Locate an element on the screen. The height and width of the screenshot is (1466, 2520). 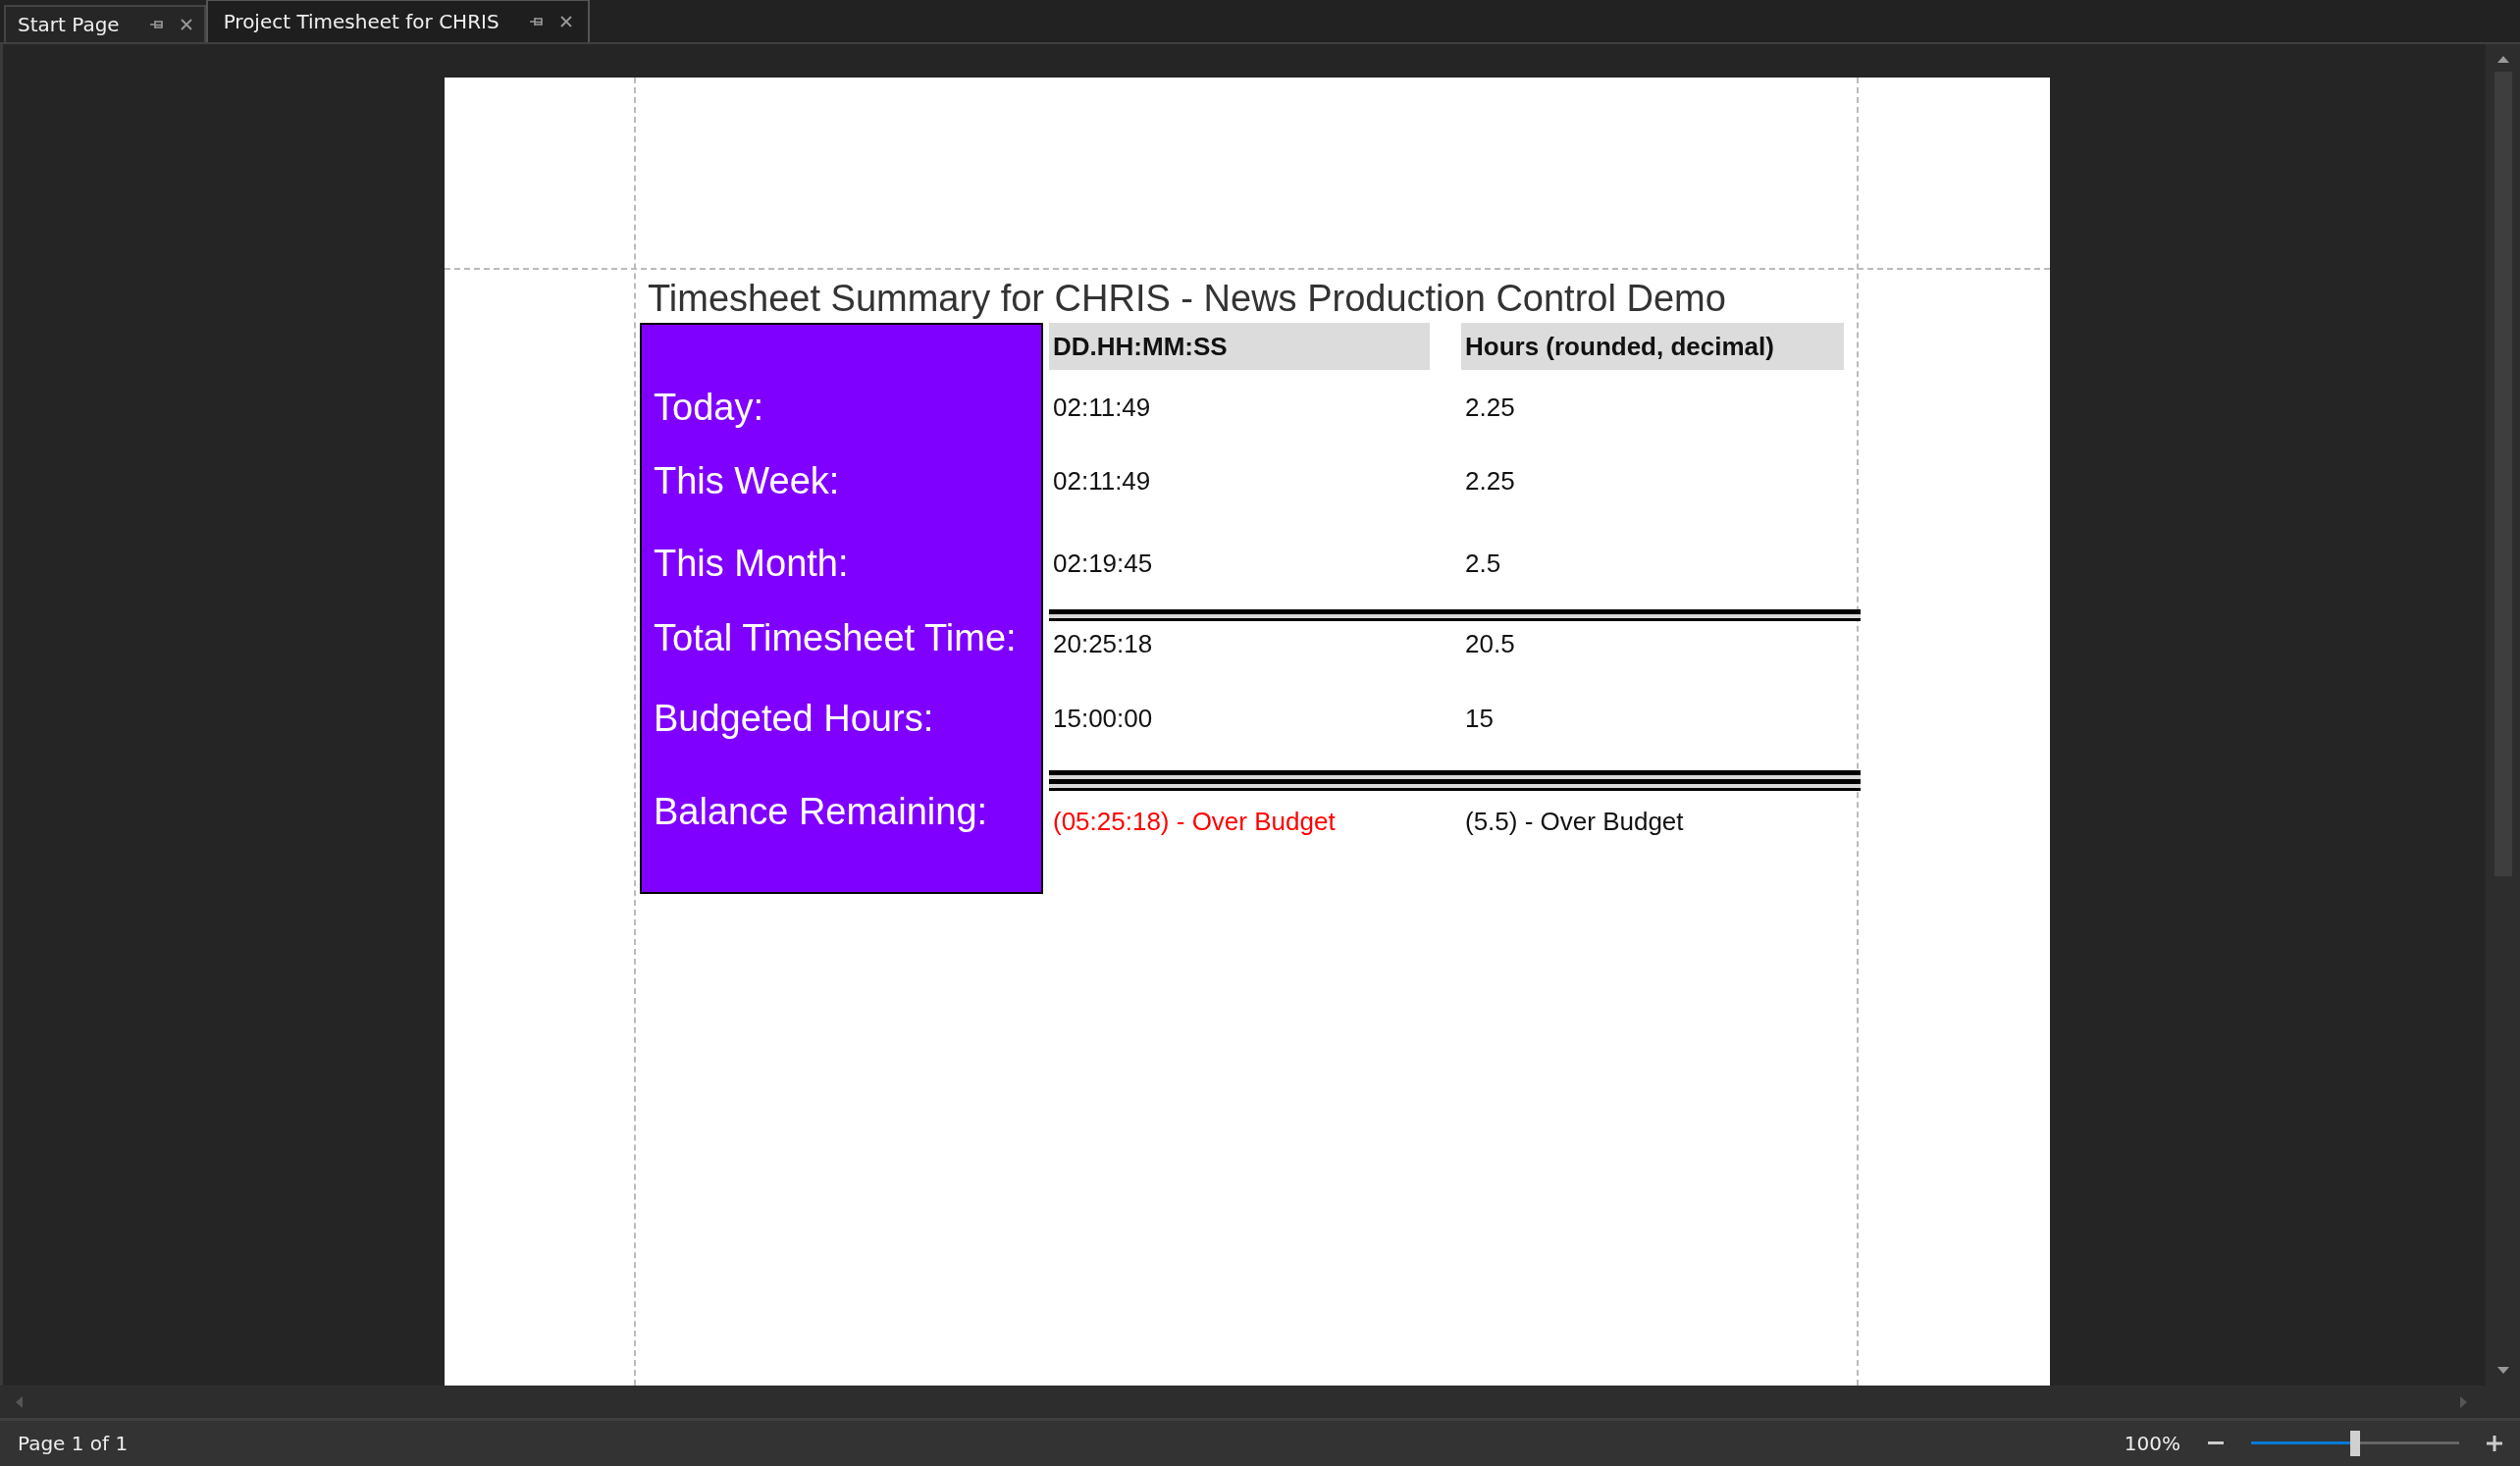
row-label: This Week: is located at coordinates (746, 481).